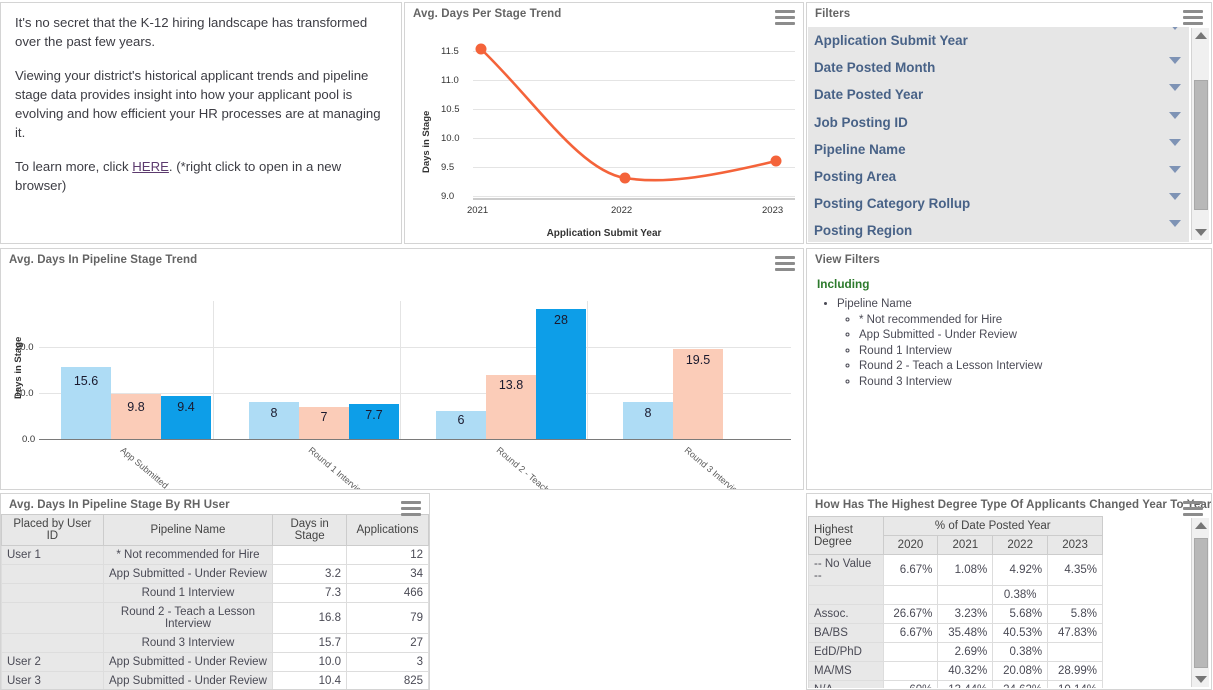 Image resolution: width=1213 pixels, height=690 pixels. I want to click on table-row: Assoc. 26.67% 3.23% 5.68% 5.8%, so click(955, 614).